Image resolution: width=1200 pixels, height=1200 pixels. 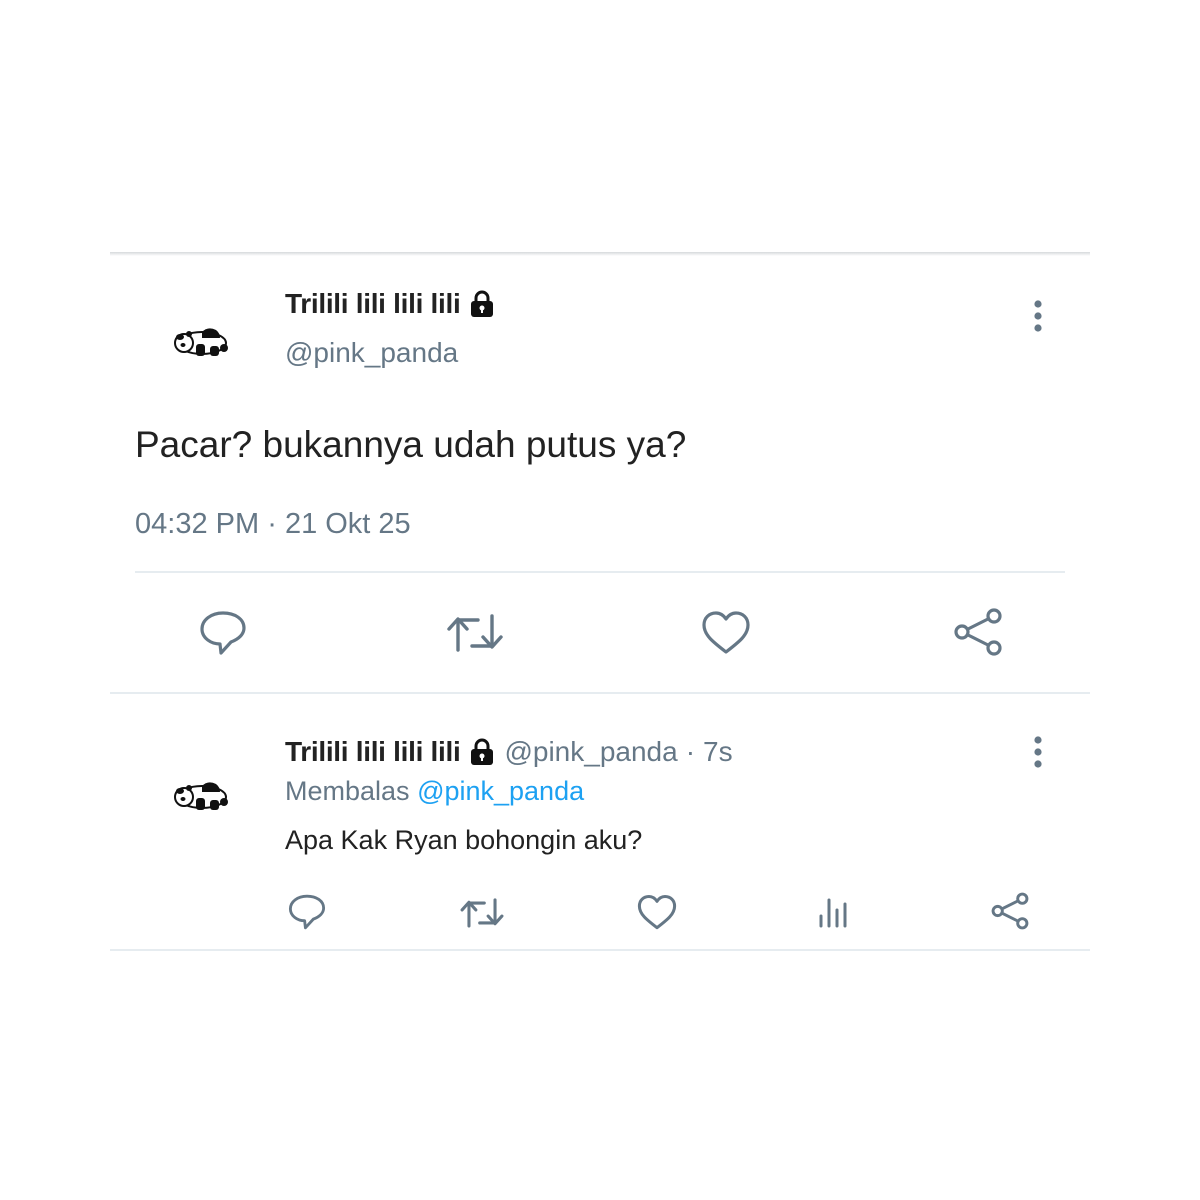 I want to click on tweet-date: 21 Okt 25, so click(x=347, y=524).